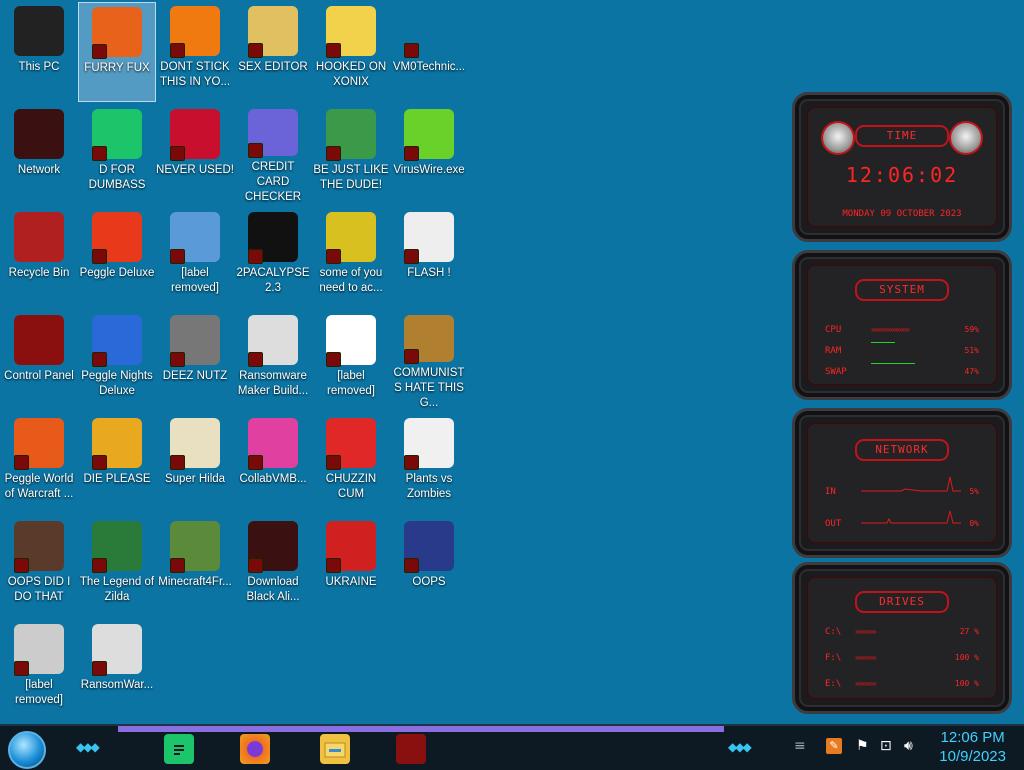 Image resolution: width=1024 pixels, height=770 pixels. I want to click on desktop-icon: NEVER USED!, so click(195, 155).